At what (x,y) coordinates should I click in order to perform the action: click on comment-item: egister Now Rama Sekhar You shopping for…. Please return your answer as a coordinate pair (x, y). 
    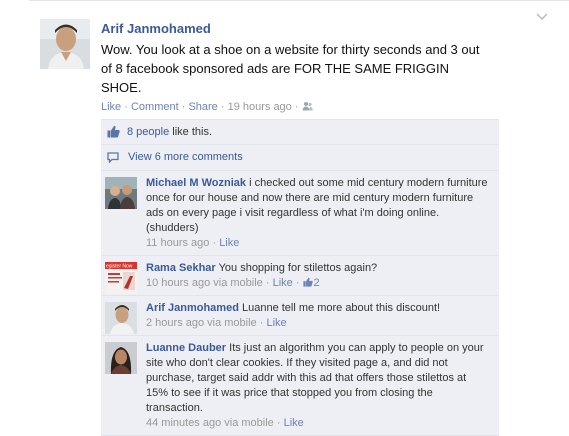
    Looking at the image, I should click on (300, 276).